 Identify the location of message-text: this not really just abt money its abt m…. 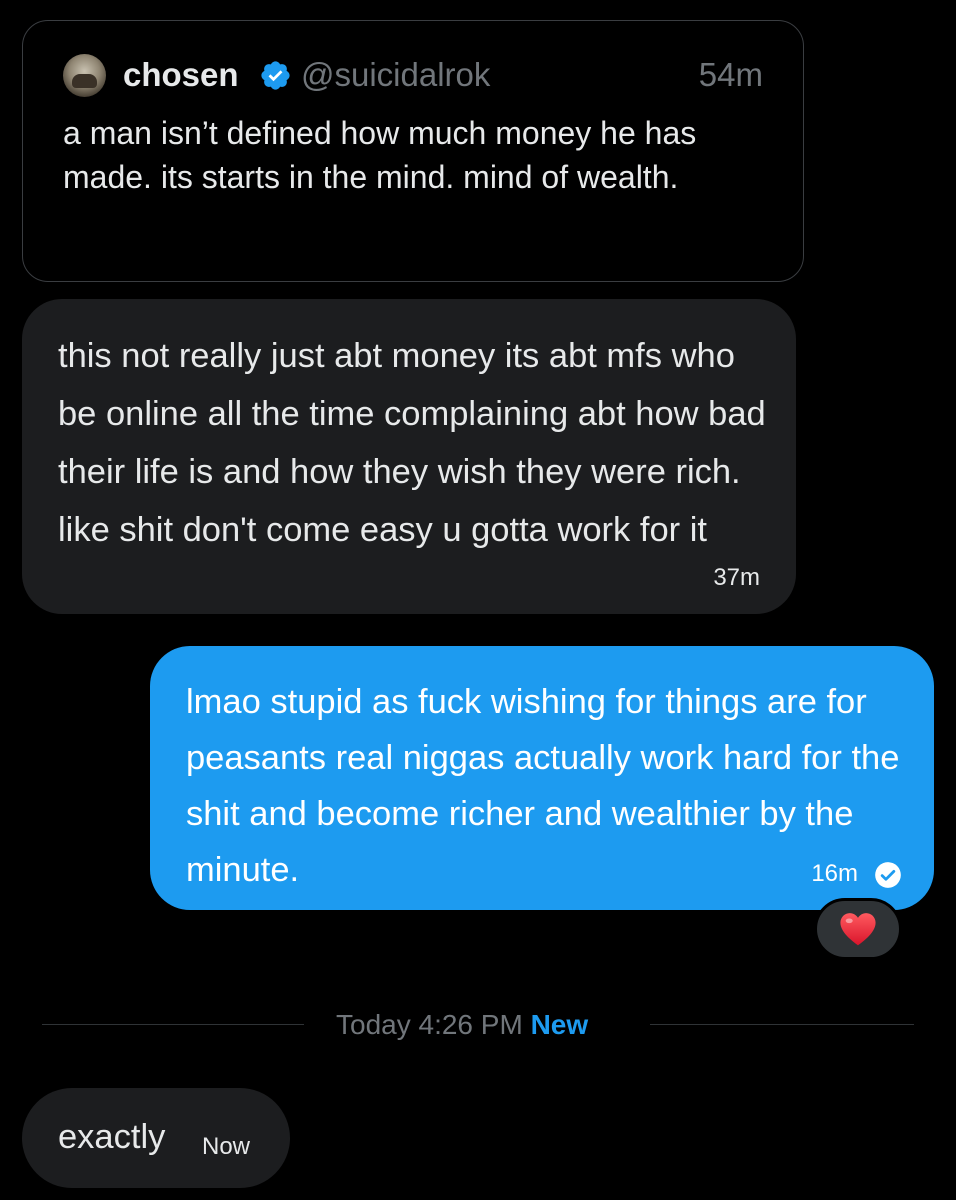
(412, 443).